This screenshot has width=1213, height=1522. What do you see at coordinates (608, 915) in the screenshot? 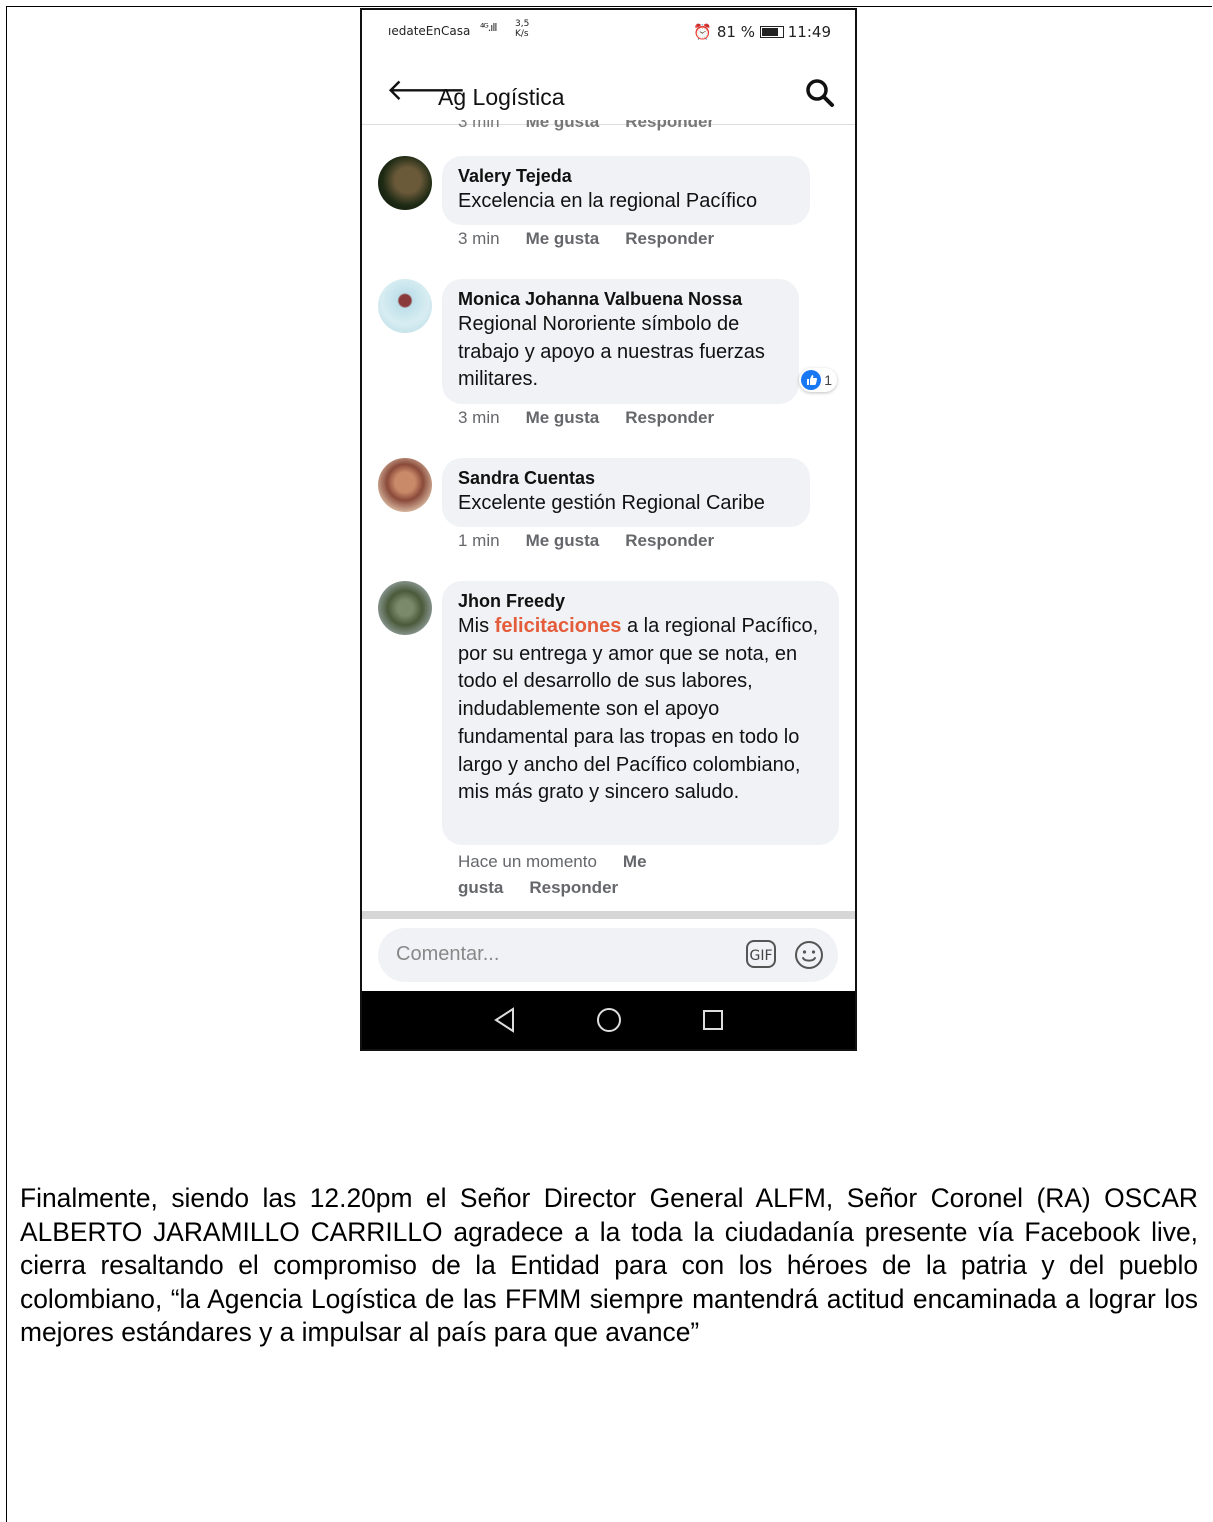
I see `divider` at bounding box center [608, 915].